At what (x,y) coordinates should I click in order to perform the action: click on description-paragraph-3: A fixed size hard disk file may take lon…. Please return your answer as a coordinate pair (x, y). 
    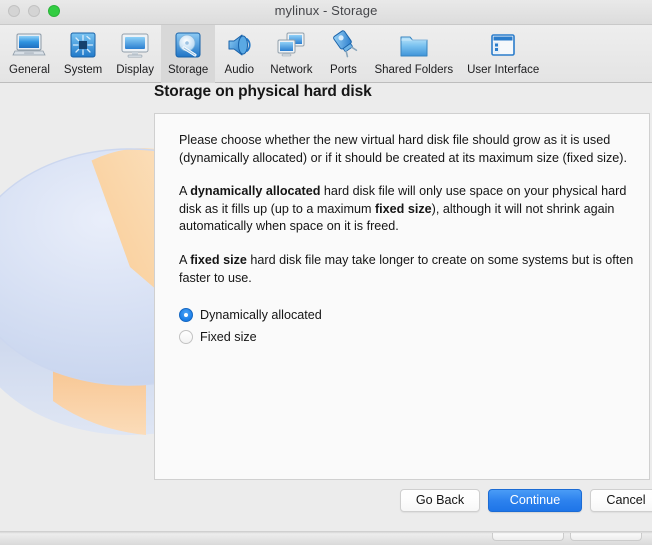
    Looking at the image, I should click on (407, 269).